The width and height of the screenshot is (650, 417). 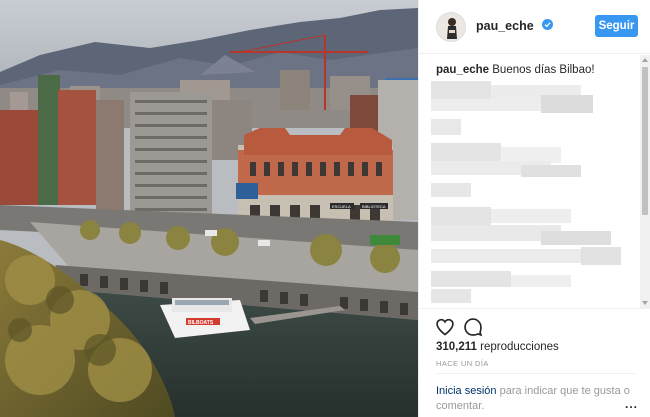 I want to click on views-count: 310,211 reproducciones, so click(x=497, y=347).